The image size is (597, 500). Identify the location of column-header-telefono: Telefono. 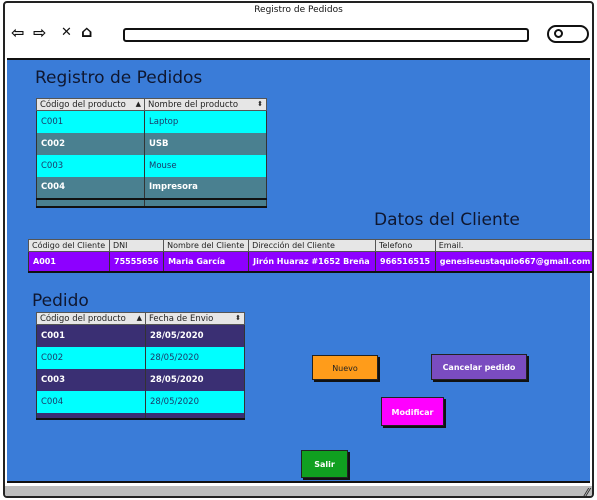
(405, 245).